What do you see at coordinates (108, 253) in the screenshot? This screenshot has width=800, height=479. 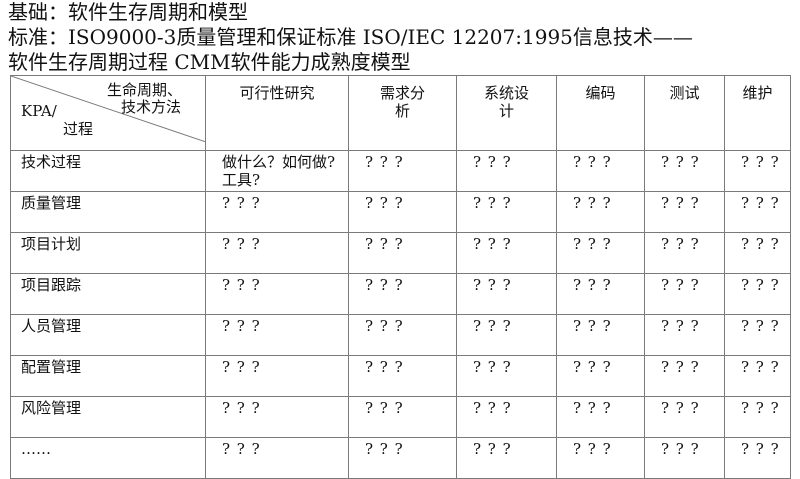 I see `row-label: 项目计划` at bounding box center [108, 253].